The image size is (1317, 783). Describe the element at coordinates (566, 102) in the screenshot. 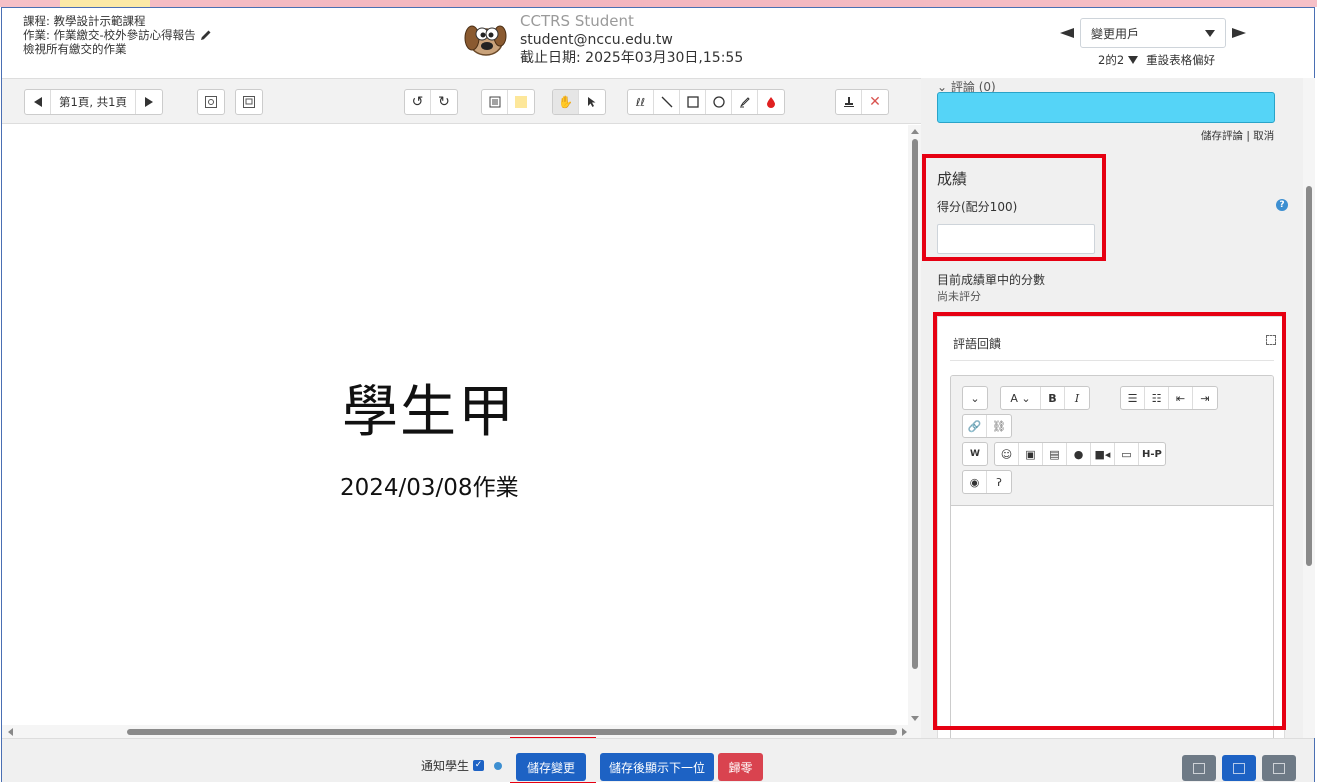

I see `pan-tool-button: ✋` at that location.